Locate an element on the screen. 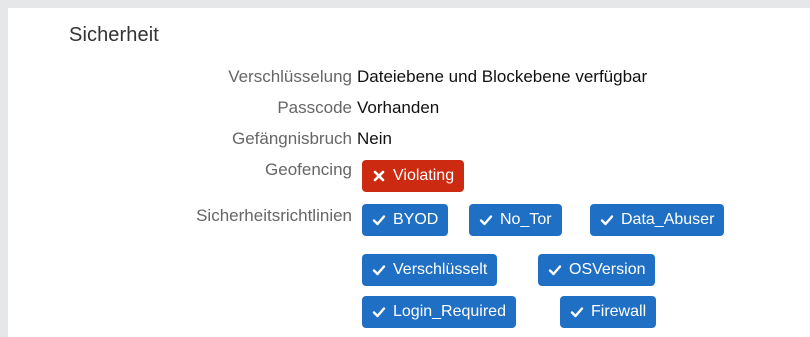 This screenshot has width=810, height=337. policy-badge: Firewall is located at coordinates (608, 312).